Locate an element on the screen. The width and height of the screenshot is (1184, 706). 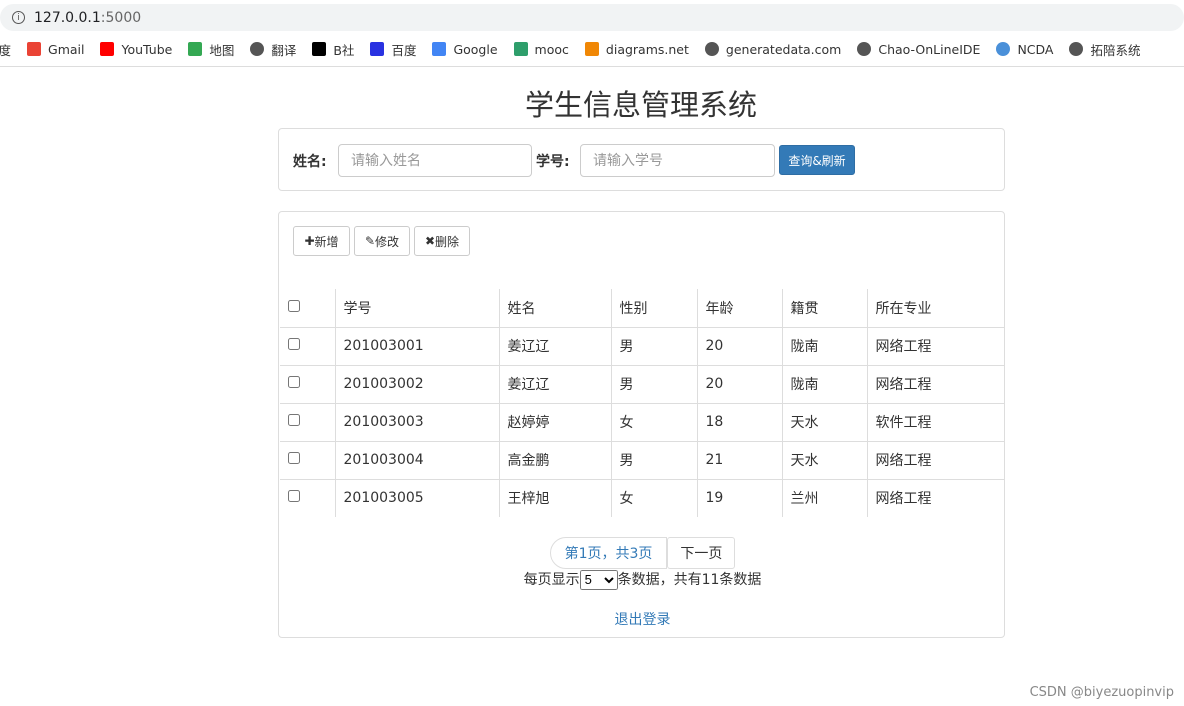
delete-button: ✖ 删除 is located at coordinates (442, 241).